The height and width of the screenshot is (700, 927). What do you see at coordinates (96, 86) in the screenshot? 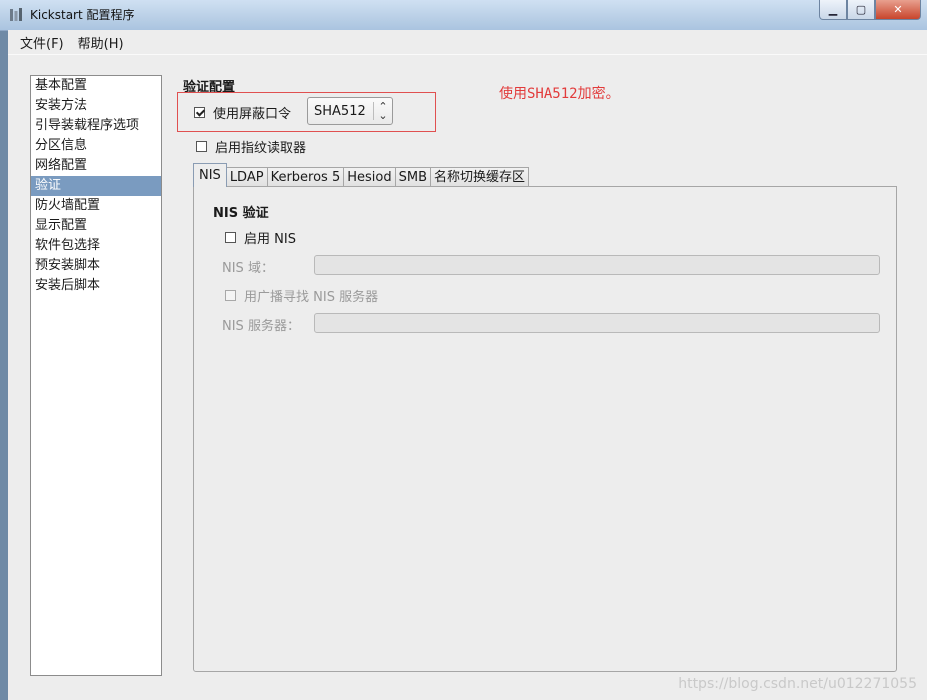
I see `sidebar-item-basic: 基本配置` at bounding box center [96, 86].